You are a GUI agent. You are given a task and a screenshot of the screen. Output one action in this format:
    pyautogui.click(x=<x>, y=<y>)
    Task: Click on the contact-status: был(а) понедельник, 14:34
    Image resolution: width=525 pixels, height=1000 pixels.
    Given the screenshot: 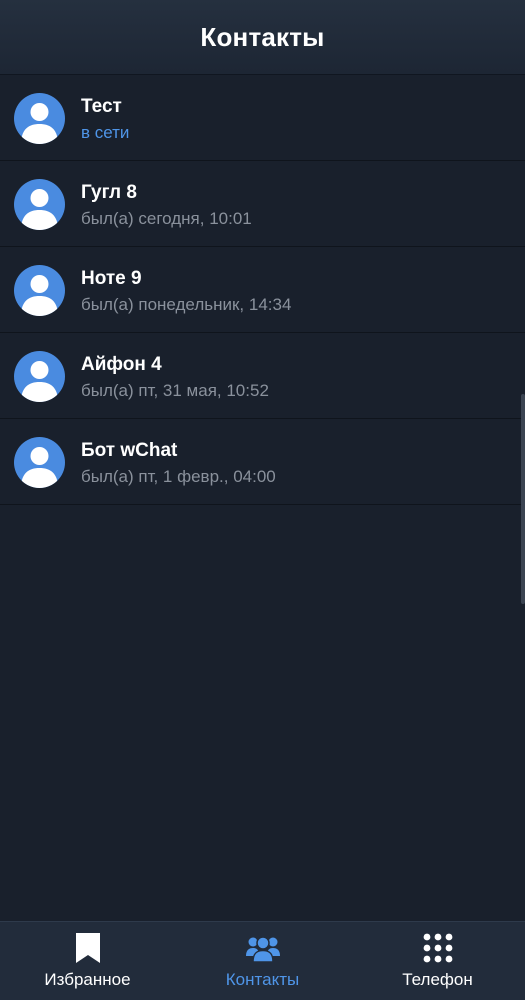 What is the action you would take?
    pyautogui.click(x=186, y=304)
    